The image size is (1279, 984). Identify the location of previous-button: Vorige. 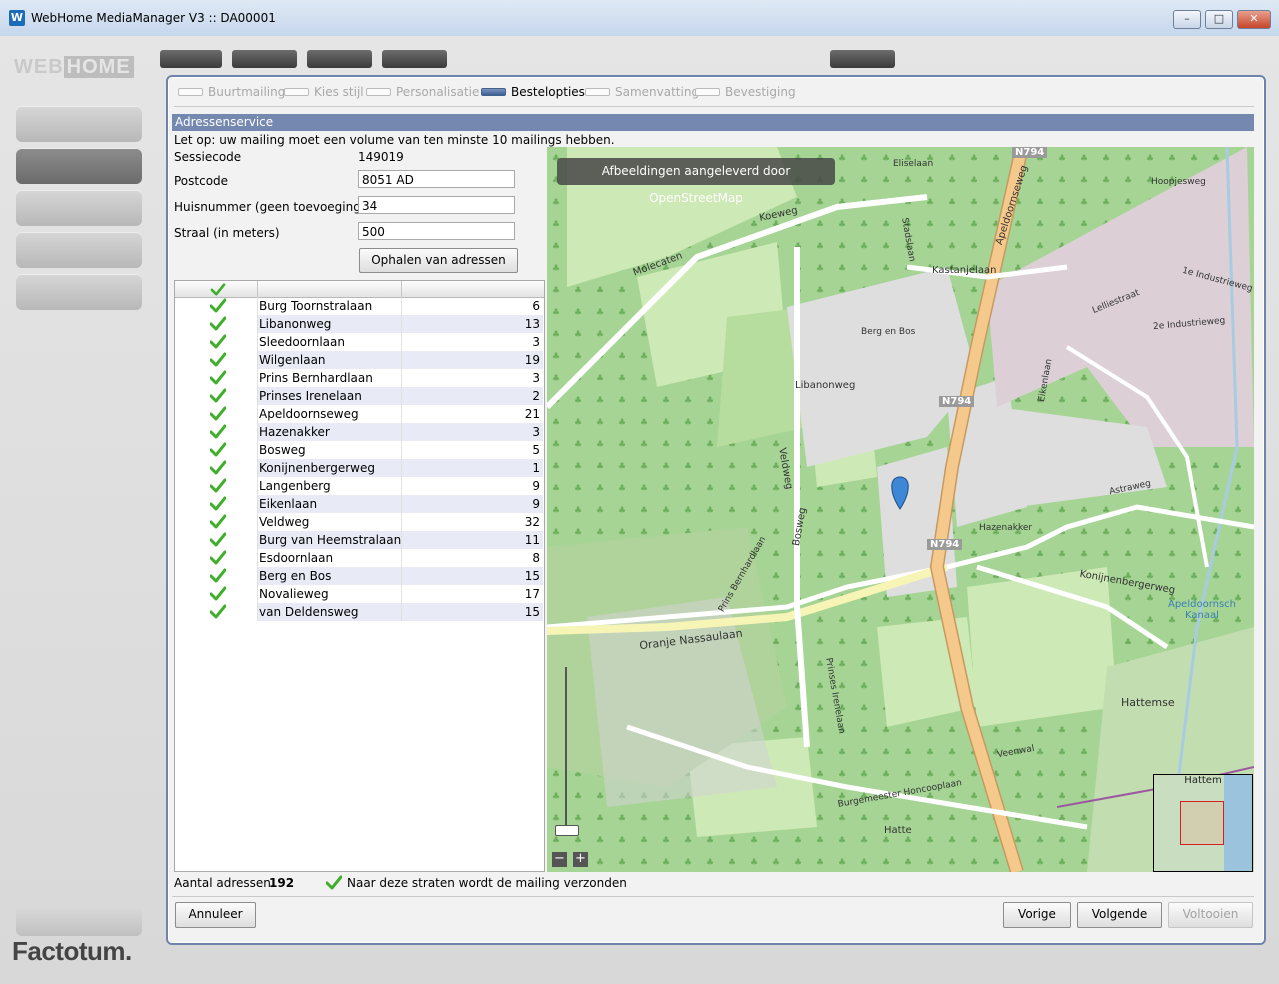
(1037, 915).